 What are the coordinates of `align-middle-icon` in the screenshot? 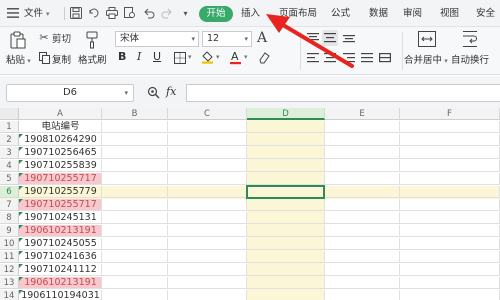 It's located at (330, 38).